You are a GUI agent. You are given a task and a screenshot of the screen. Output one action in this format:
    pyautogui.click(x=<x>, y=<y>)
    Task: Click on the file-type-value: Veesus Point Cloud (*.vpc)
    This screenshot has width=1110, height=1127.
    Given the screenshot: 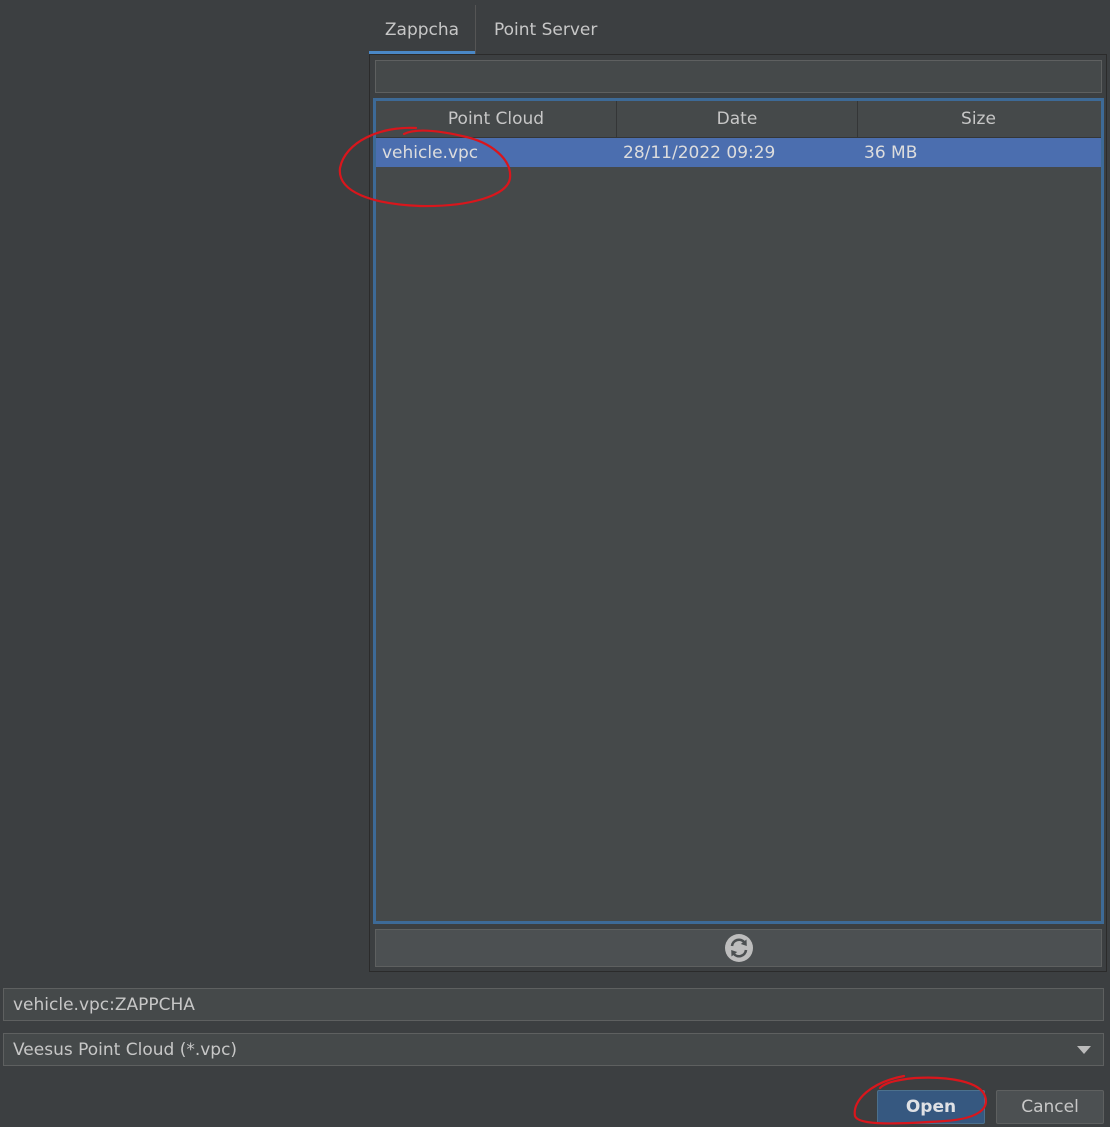 What is the action you would take?
    pyautogui.click(x=125, y=1049)
    